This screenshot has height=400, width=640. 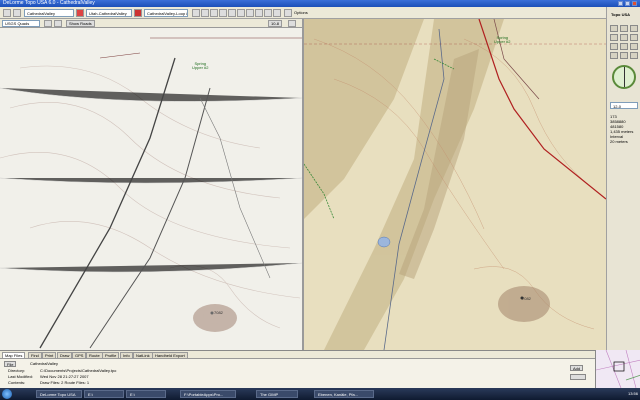 I want to click on tool-8-icon, so click(x=259, y=13).